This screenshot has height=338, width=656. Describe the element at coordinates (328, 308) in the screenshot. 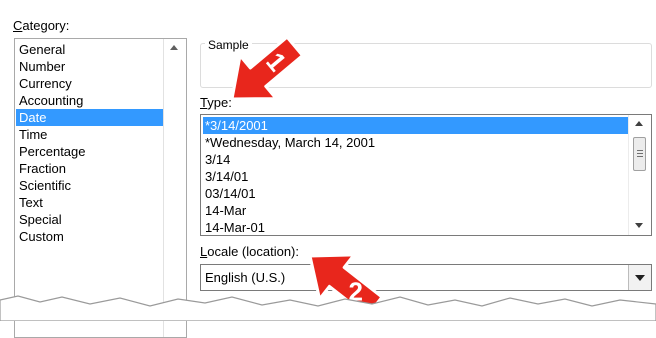

I see `torn-edge-decoration` at that location.